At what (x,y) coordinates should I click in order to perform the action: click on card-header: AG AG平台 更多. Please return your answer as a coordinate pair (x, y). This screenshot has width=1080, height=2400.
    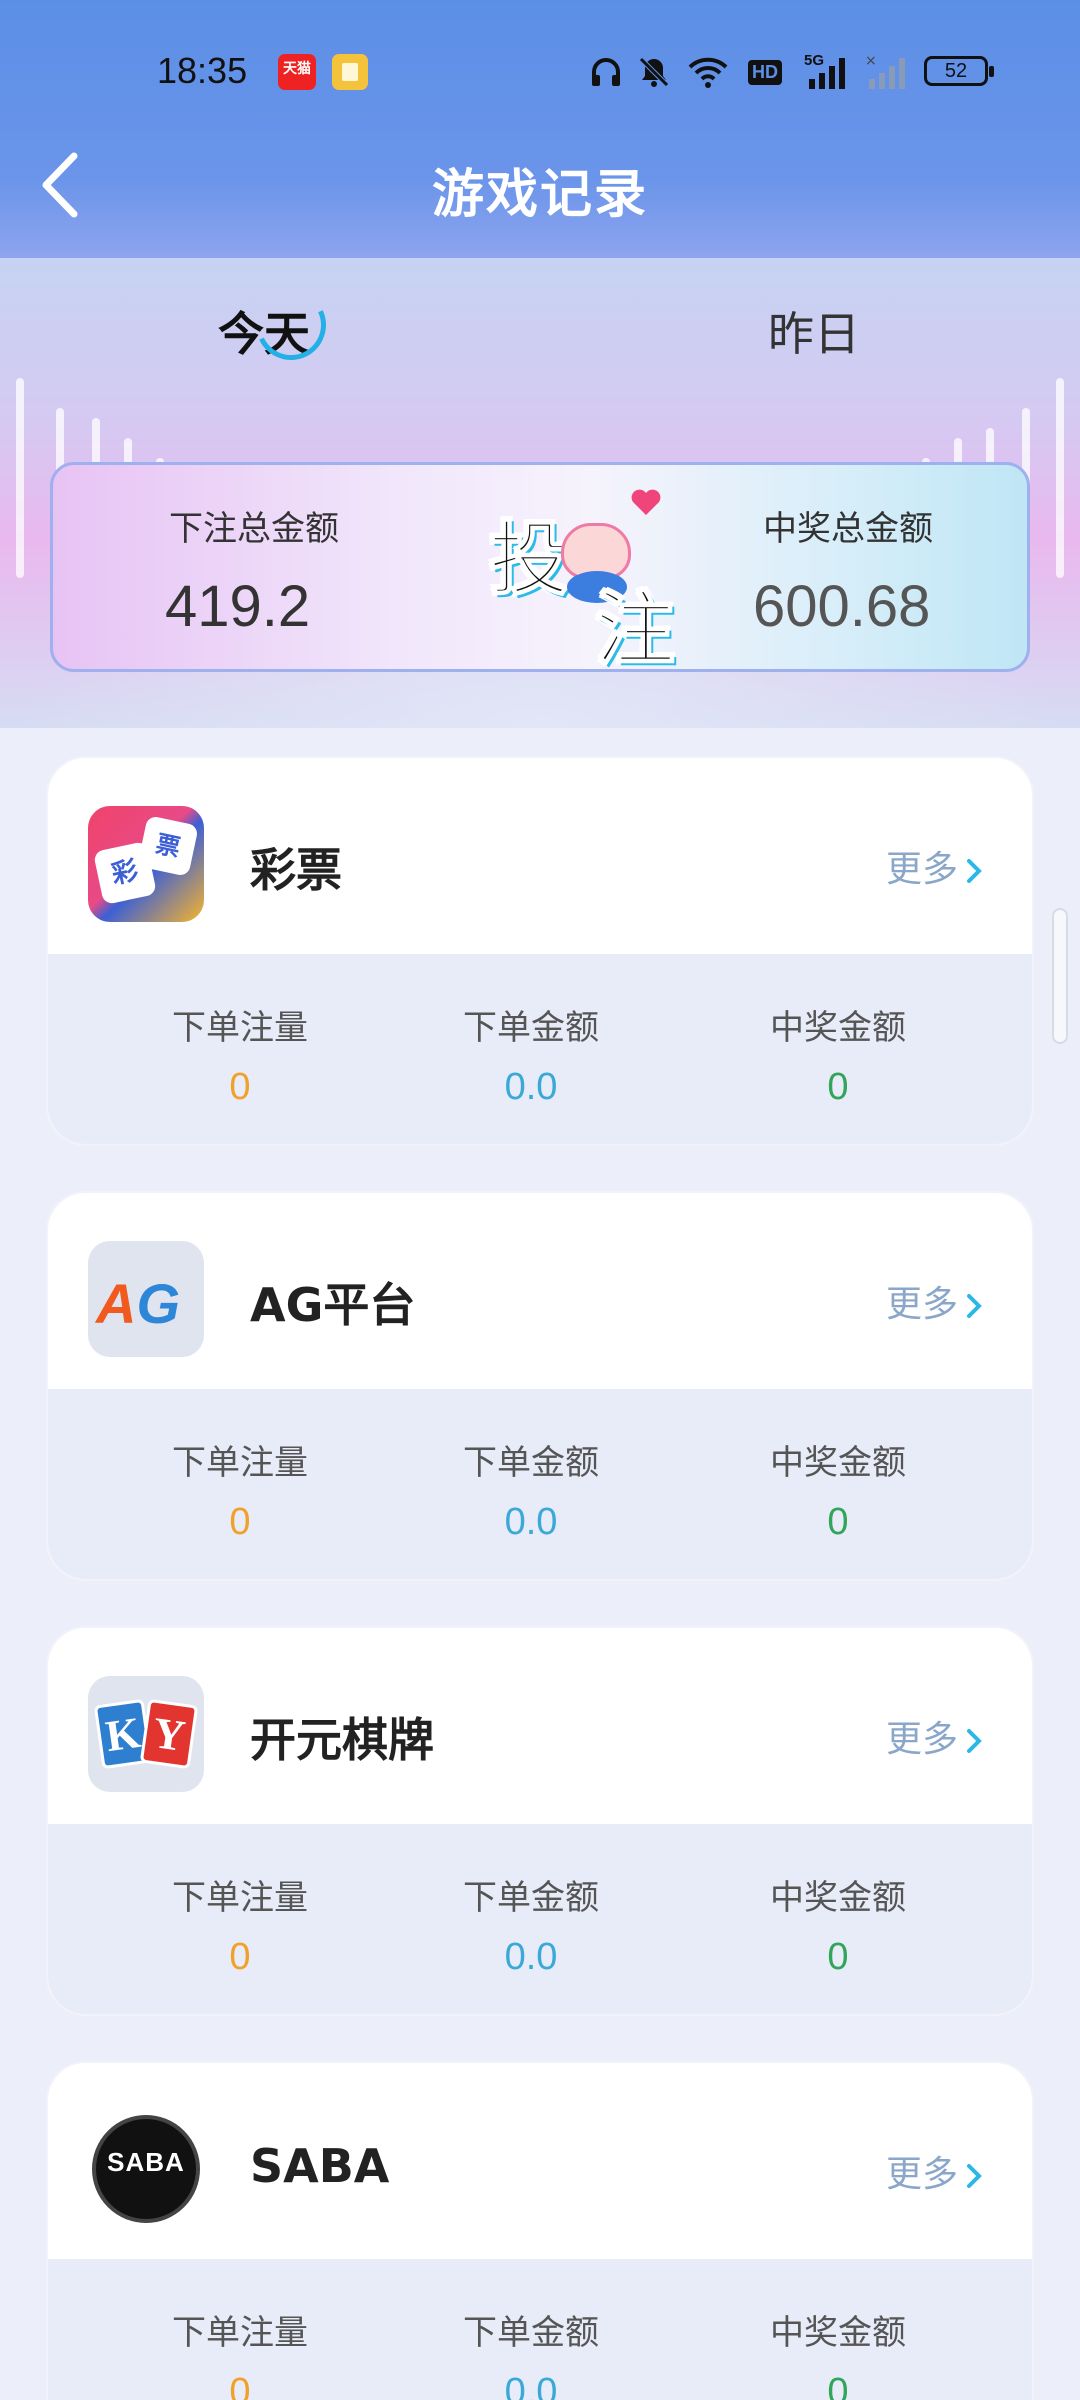
    Looking at the image, I should click on (540, 1291).